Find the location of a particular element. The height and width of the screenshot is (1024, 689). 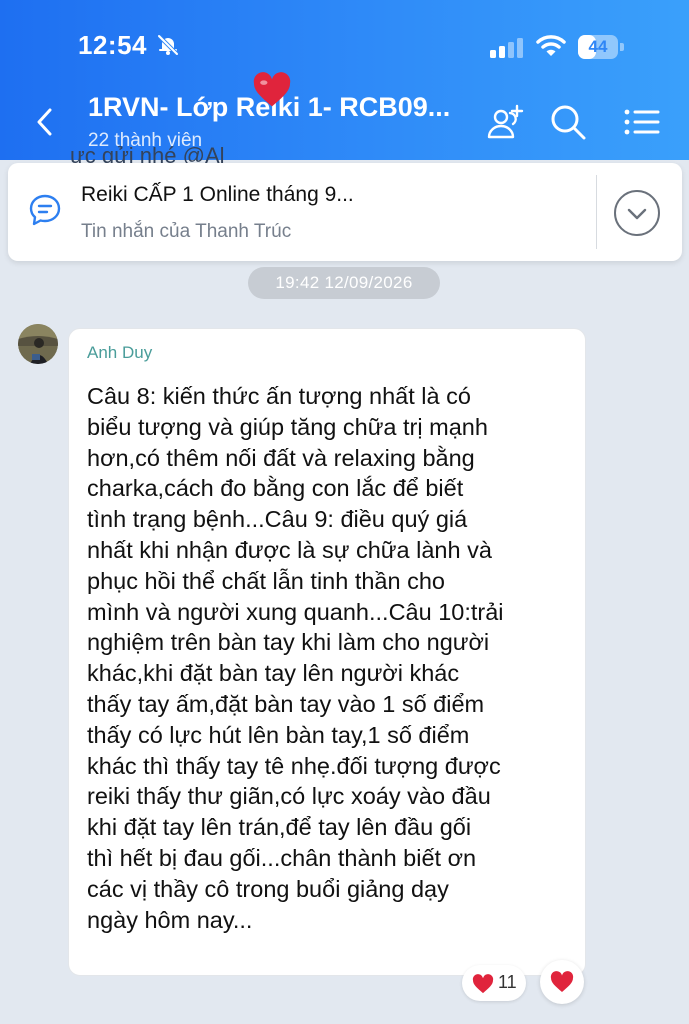

reaction-summary: 11 is located at coordinates (494, 983).